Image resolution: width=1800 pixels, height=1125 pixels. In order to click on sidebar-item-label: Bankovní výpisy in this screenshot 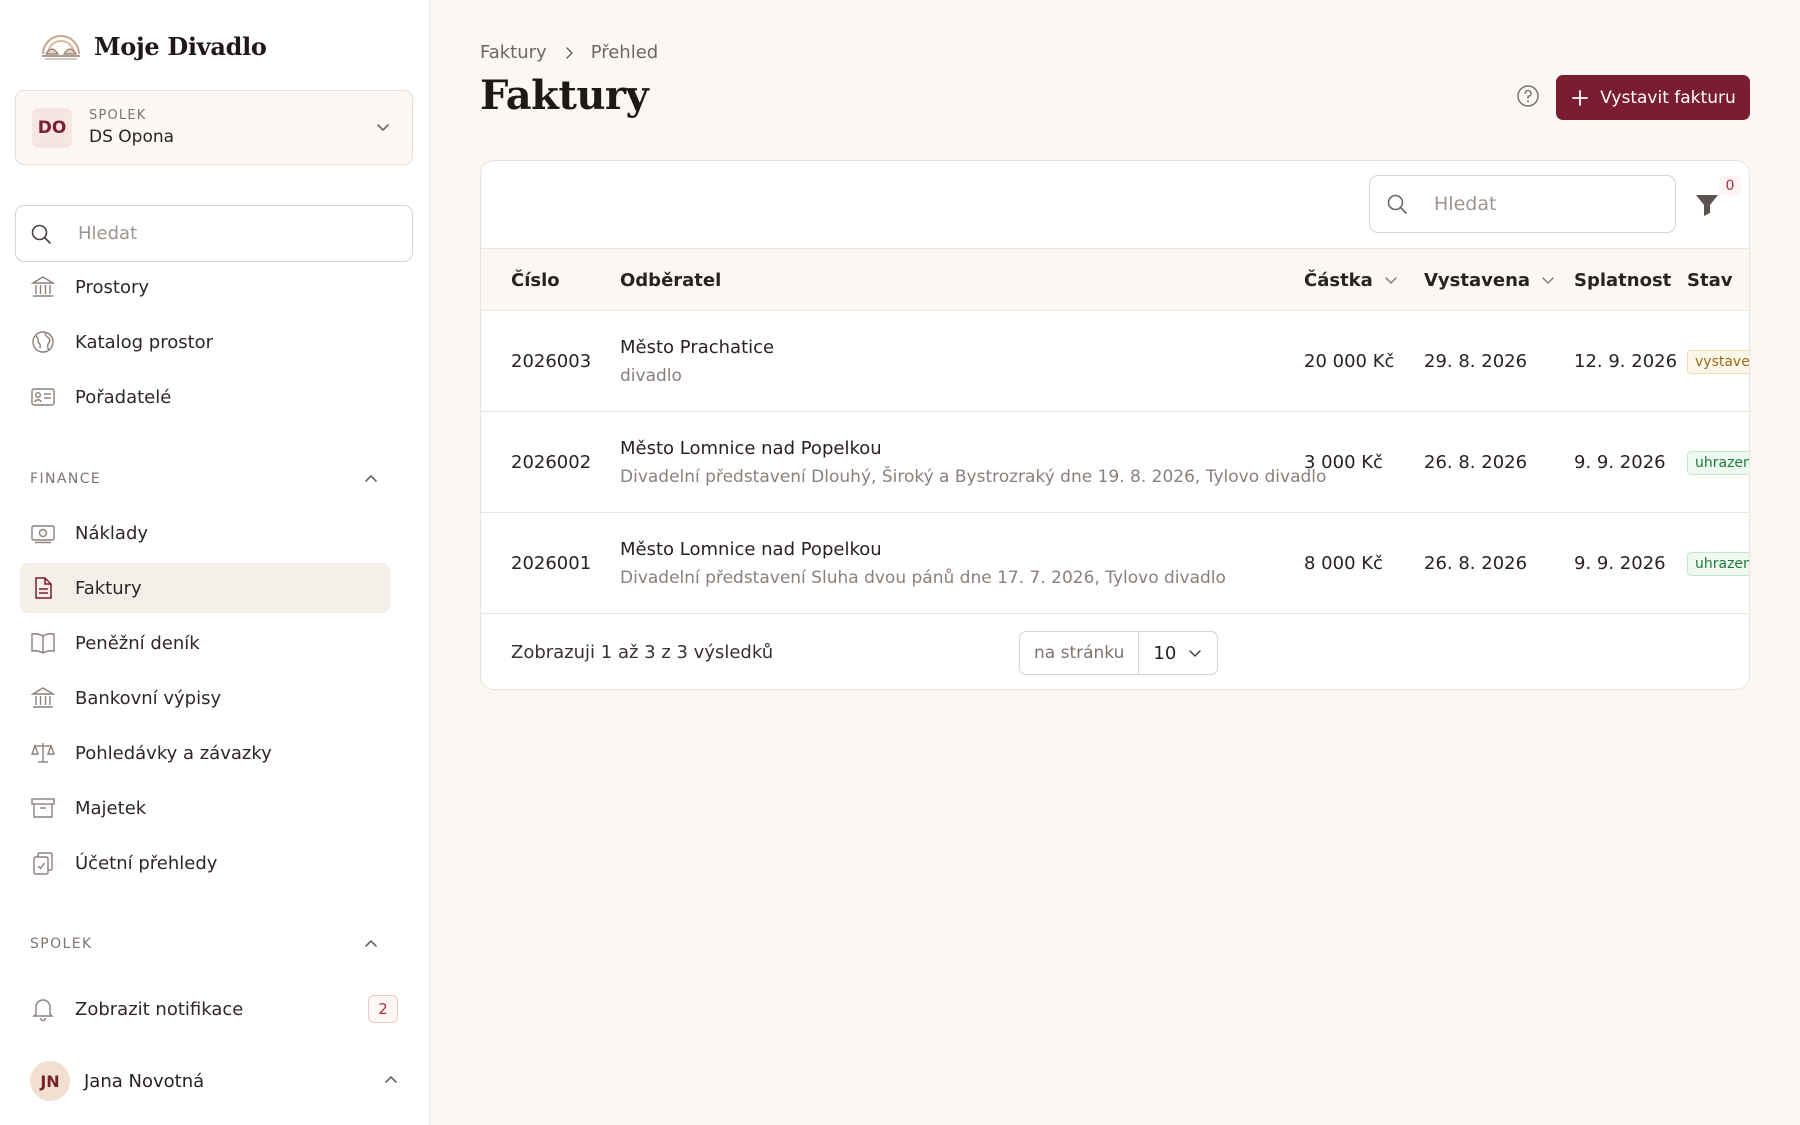, I will do `click(148, 698)`.